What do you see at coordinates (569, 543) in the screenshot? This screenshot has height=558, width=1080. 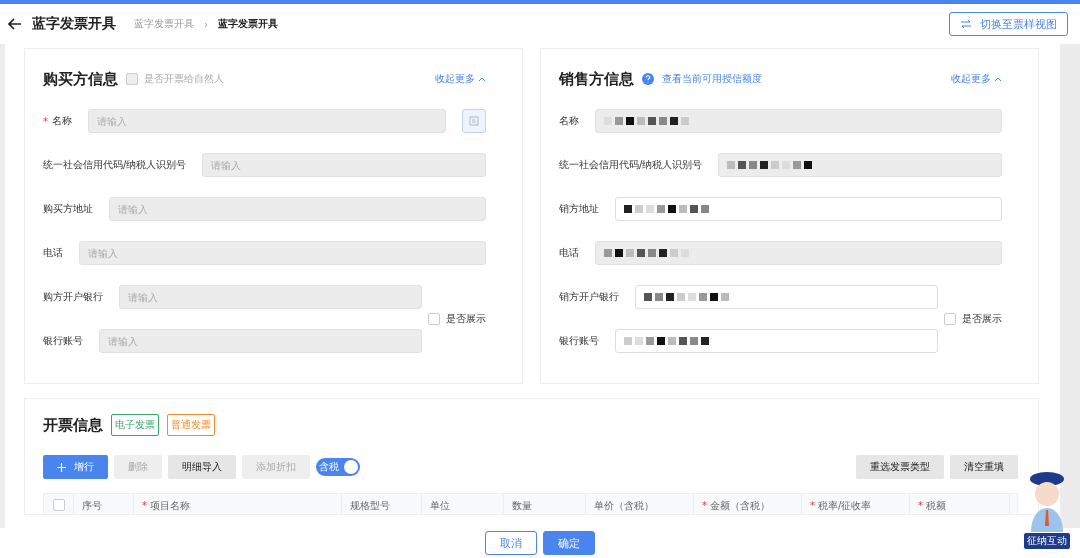 I see `footer-button: 确定` at bounding box center [569, 543].